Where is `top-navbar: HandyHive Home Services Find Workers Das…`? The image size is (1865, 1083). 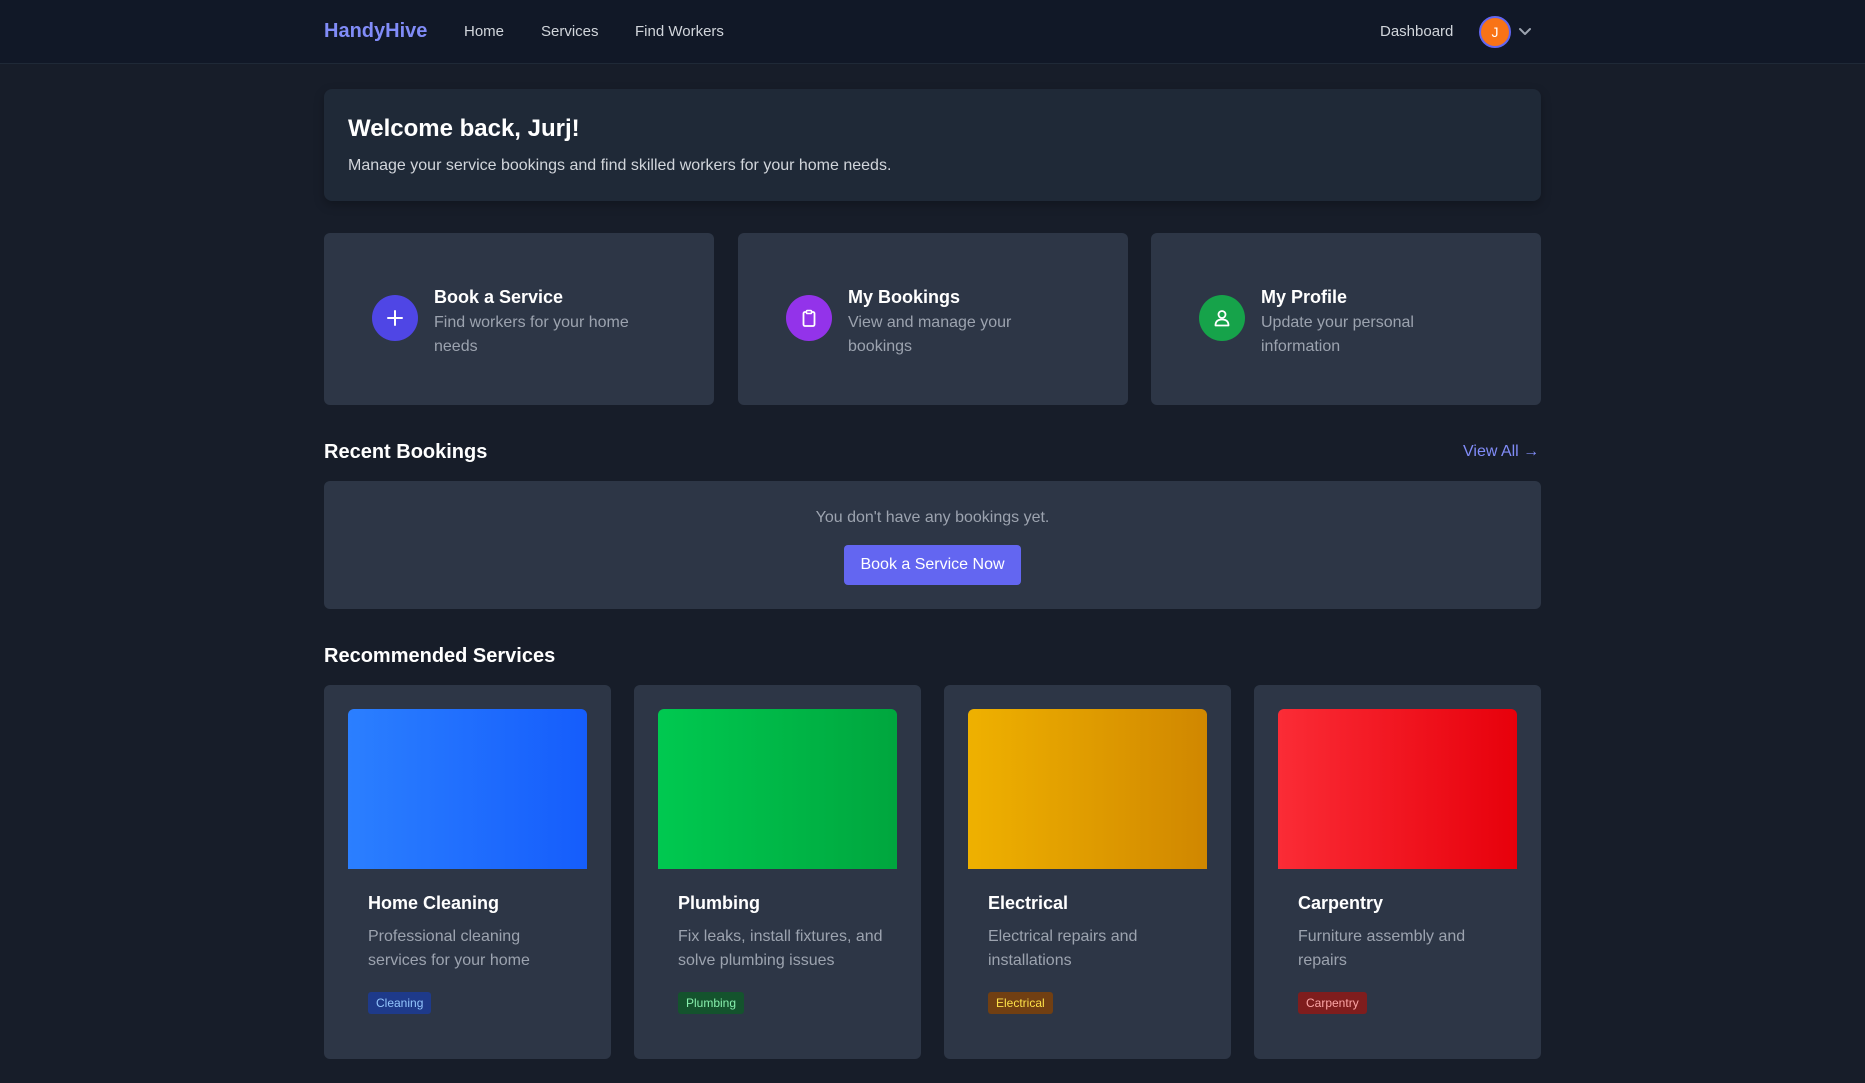
top-navbar: HandyHive Home Services Find Workers Das… is located at coordinates (932, 32).